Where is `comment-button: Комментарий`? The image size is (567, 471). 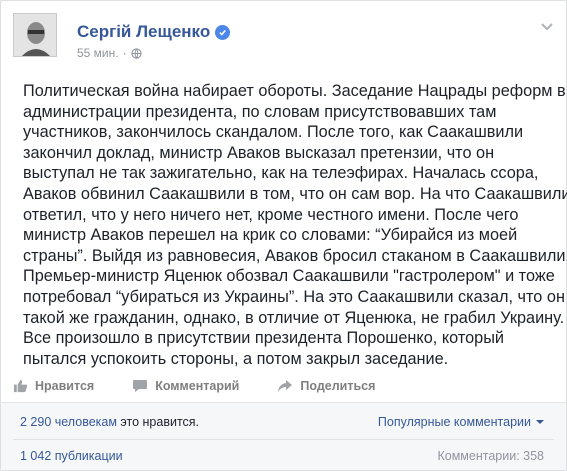 comment-button: Комментарий is located at coordinates (185, 386).